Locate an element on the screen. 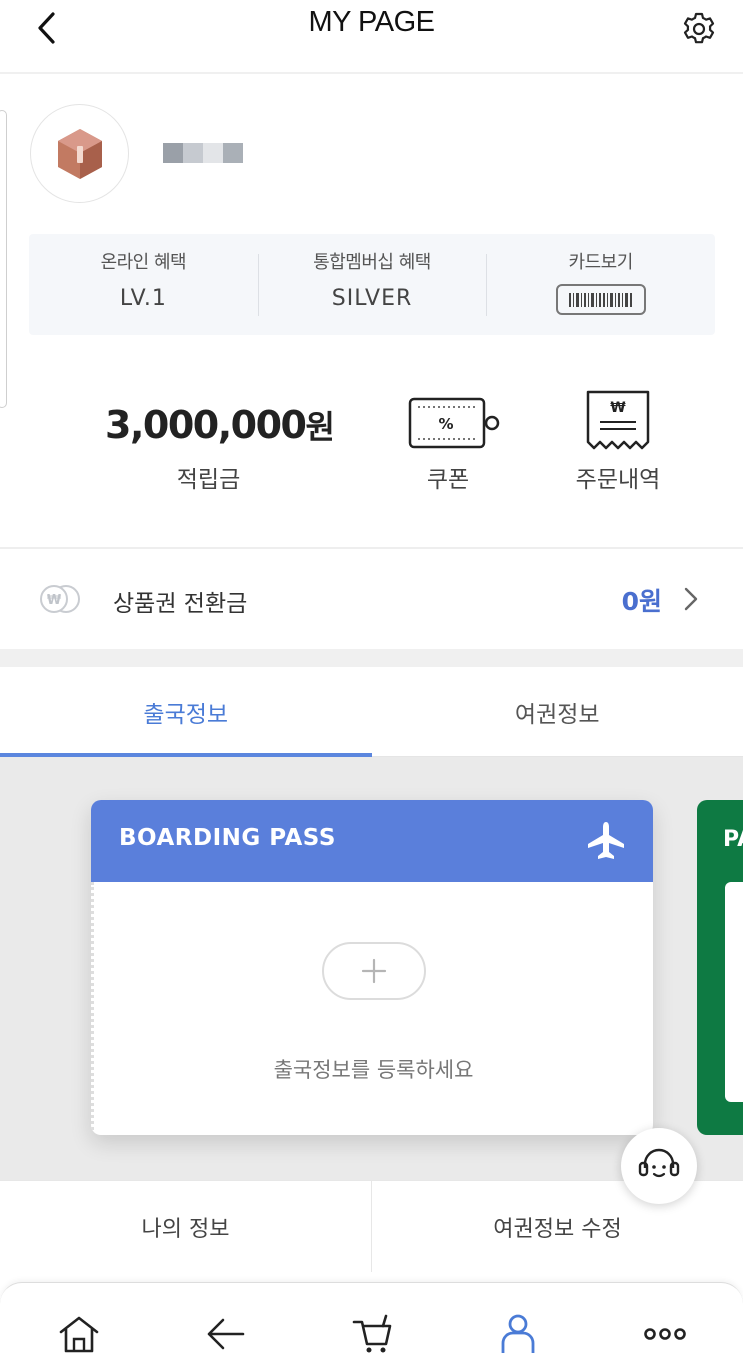 The height and width of the screenshot is (1372, 743). tab-departure-info: 출국정보 is located at coordinates (186, 712).